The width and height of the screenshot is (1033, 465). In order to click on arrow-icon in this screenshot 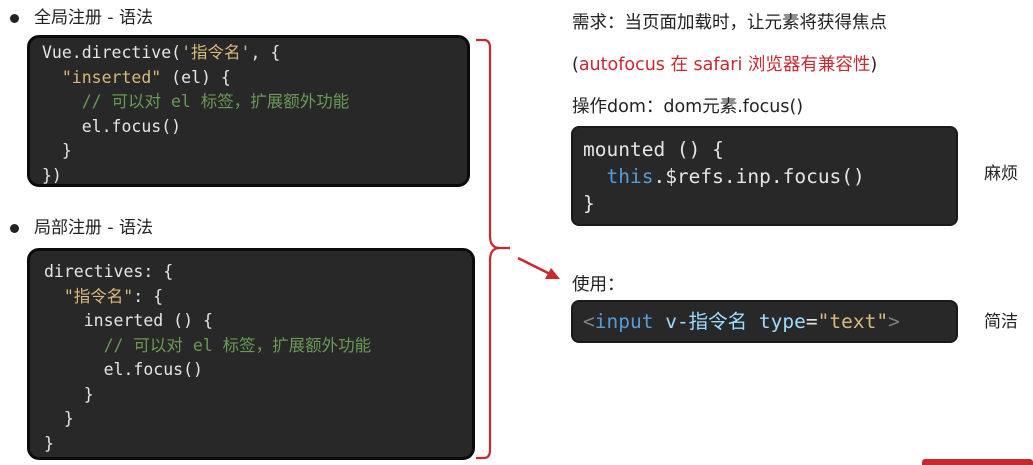, I will do `click(538, 267)`.